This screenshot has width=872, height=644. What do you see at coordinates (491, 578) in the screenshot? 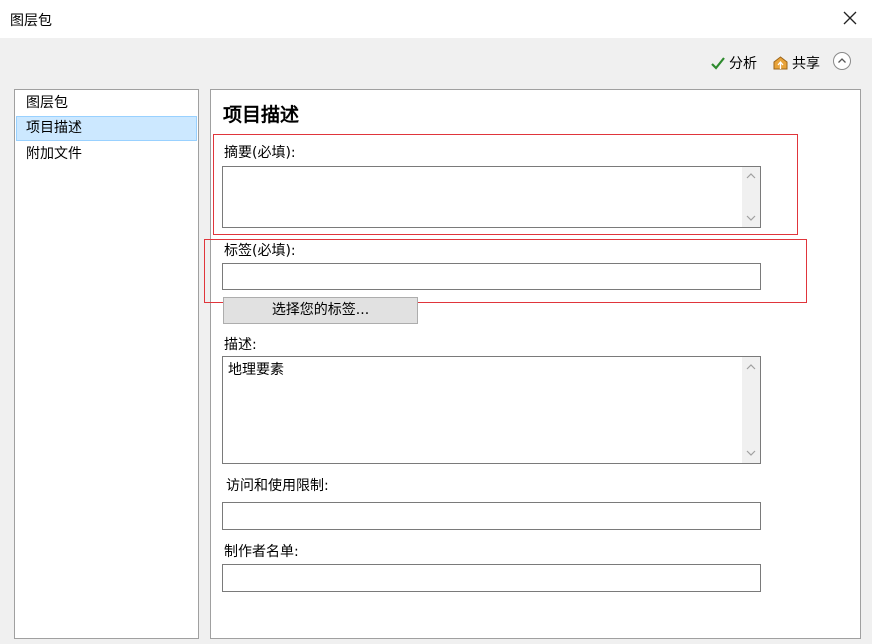
I see `credits-input` at bounding box center [491, 578].